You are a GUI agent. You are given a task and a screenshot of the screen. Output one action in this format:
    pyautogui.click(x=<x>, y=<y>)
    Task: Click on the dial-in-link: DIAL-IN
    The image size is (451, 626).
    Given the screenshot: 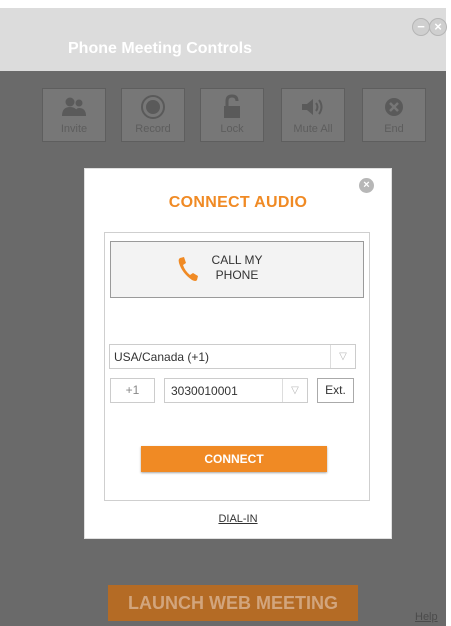 What is the action you would take?
    pyautogui.click(x=238, y=519)
    